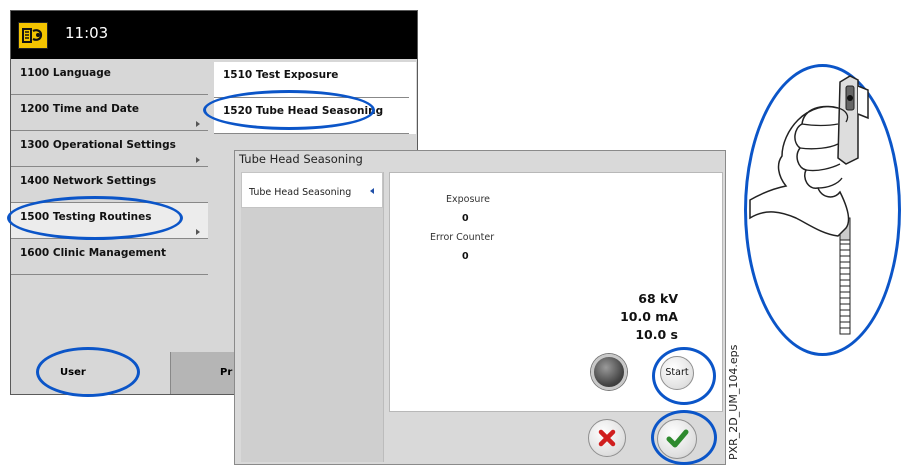  Describe the element at coordinates (468, 199) in the screenshot. I see `exposure-label: Exposure` at that location.